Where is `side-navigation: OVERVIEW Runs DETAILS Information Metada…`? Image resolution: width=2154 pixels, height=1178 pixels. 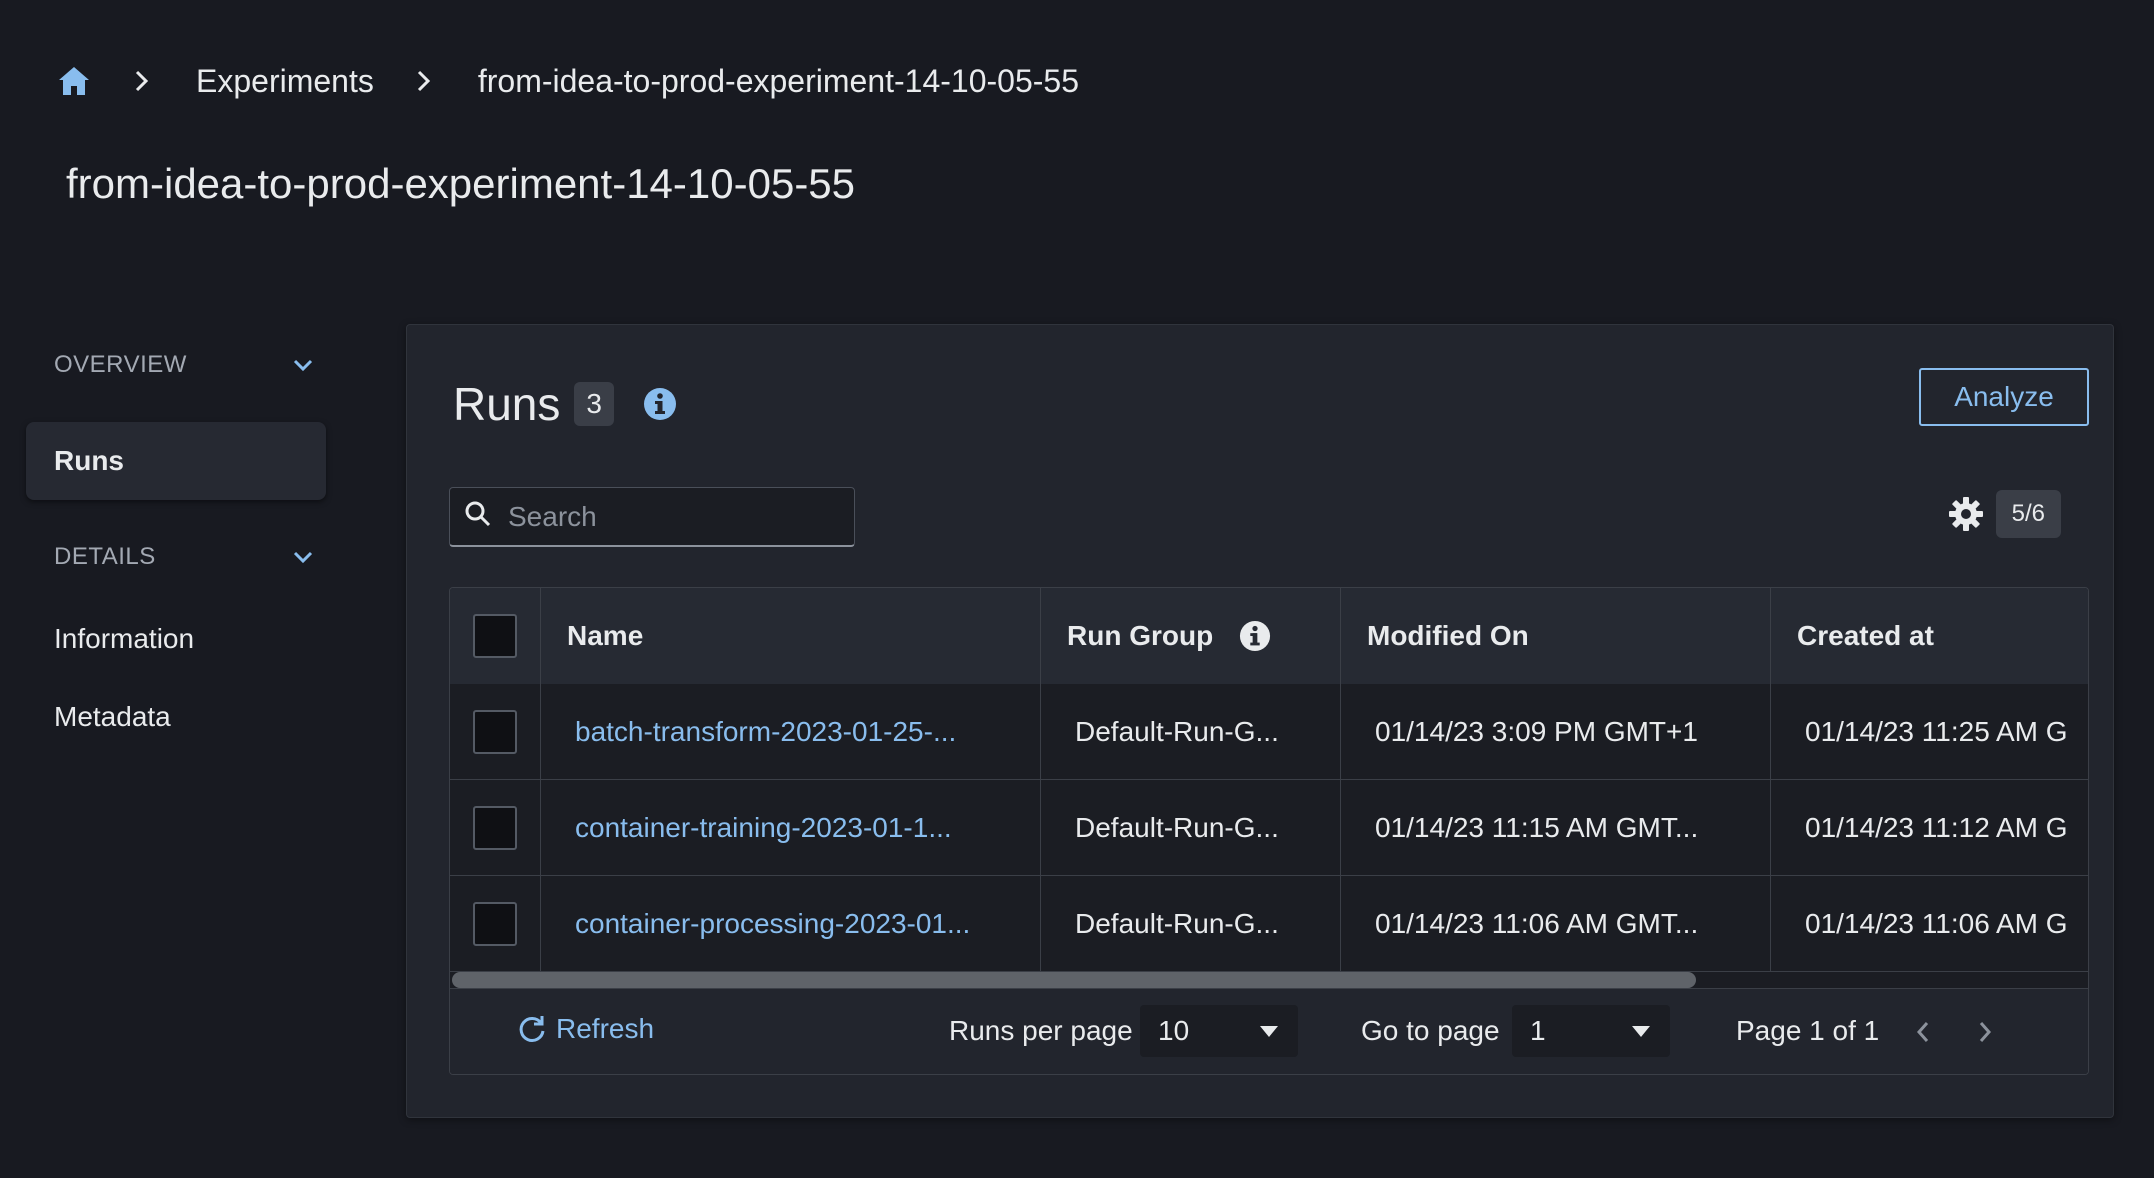 side-navigation: OVERVIEW Runs DETAILS Information Metada… is located at coordinates (176, 548).